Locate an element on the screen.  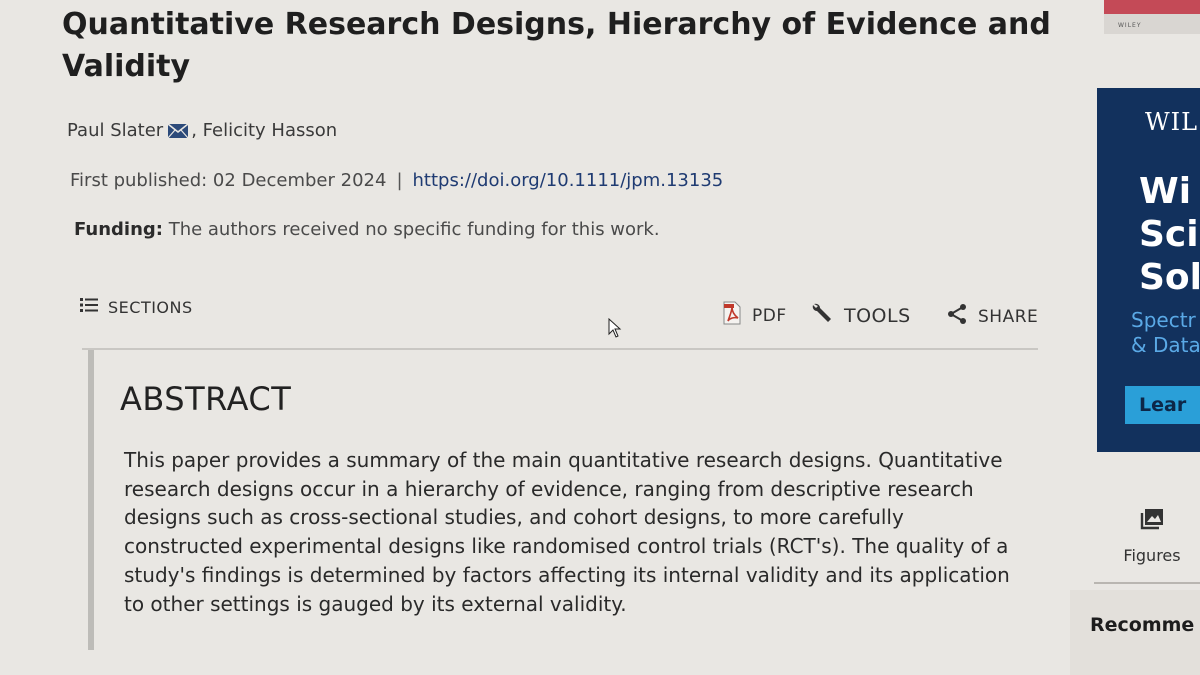
tools-label: TOOLS is located at coordinates (877, 315).